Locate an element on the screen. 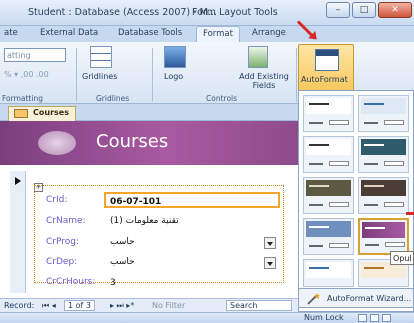 Image resolution: width=414 pixels, height=323 pixels. tab-arrange: Arrange is located at coordinates (269, 33).